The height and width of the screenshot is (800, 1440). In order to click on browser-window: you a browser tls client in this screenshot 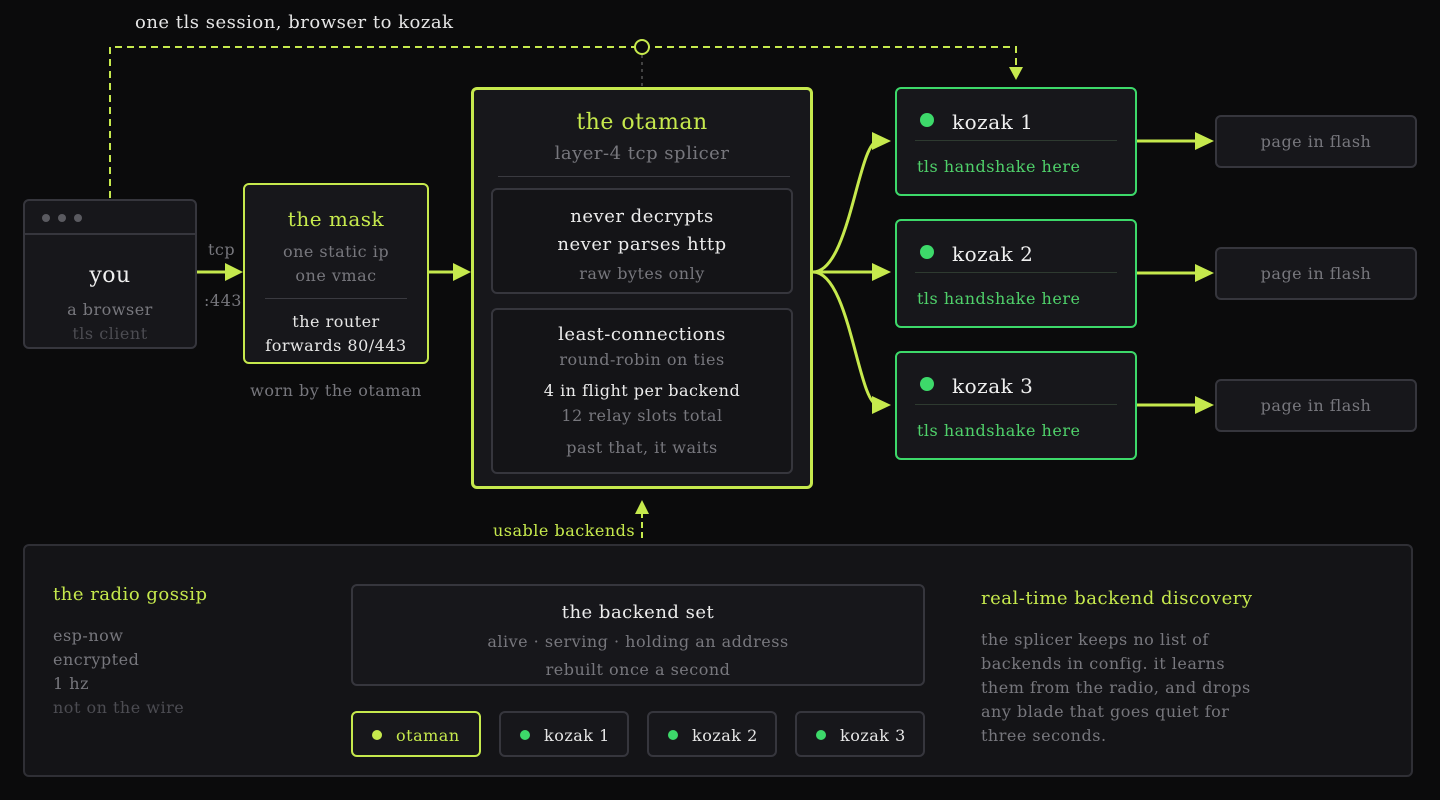, I will do `click(110, 274)`.